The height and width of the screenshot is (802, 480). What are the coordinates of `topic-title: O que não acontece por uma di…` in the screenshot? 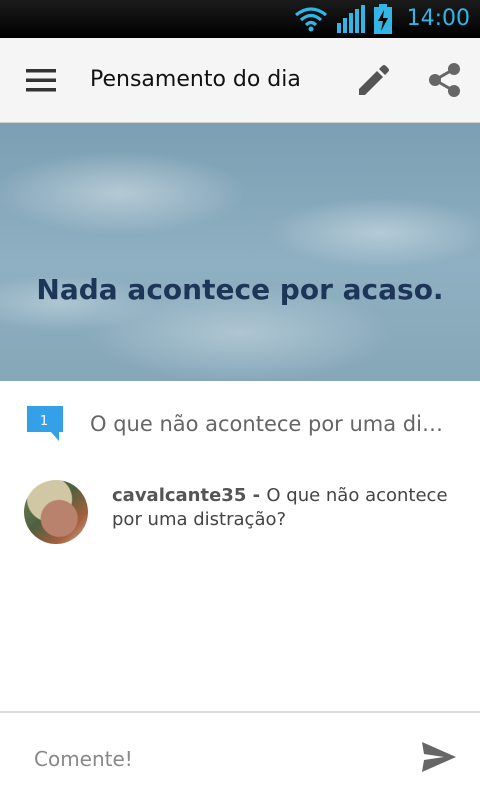 It's located at (266, 424).